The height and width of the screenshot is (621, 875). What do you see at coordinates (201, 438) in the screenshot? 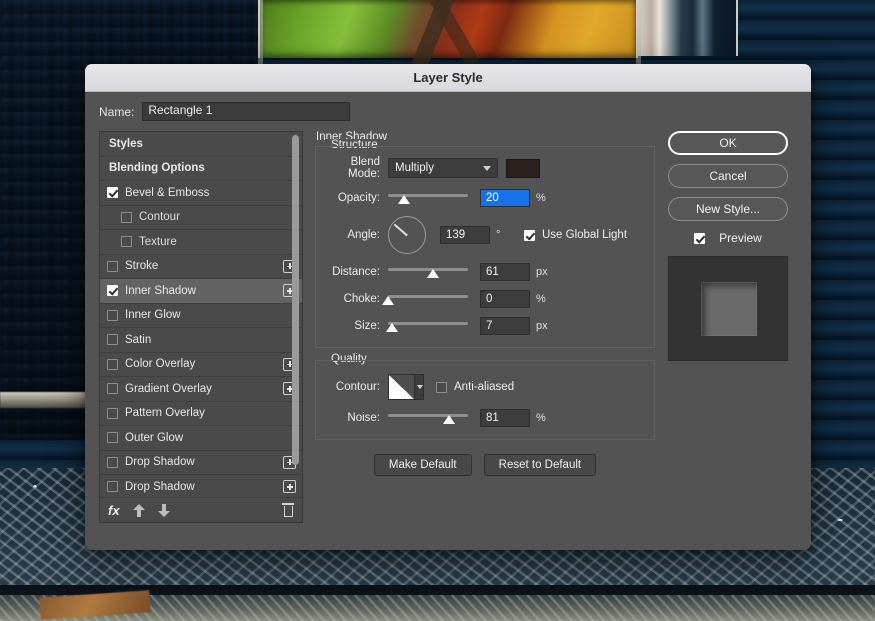
I see `style-list-item: Outer Glow` at bounding box center [201, 438].